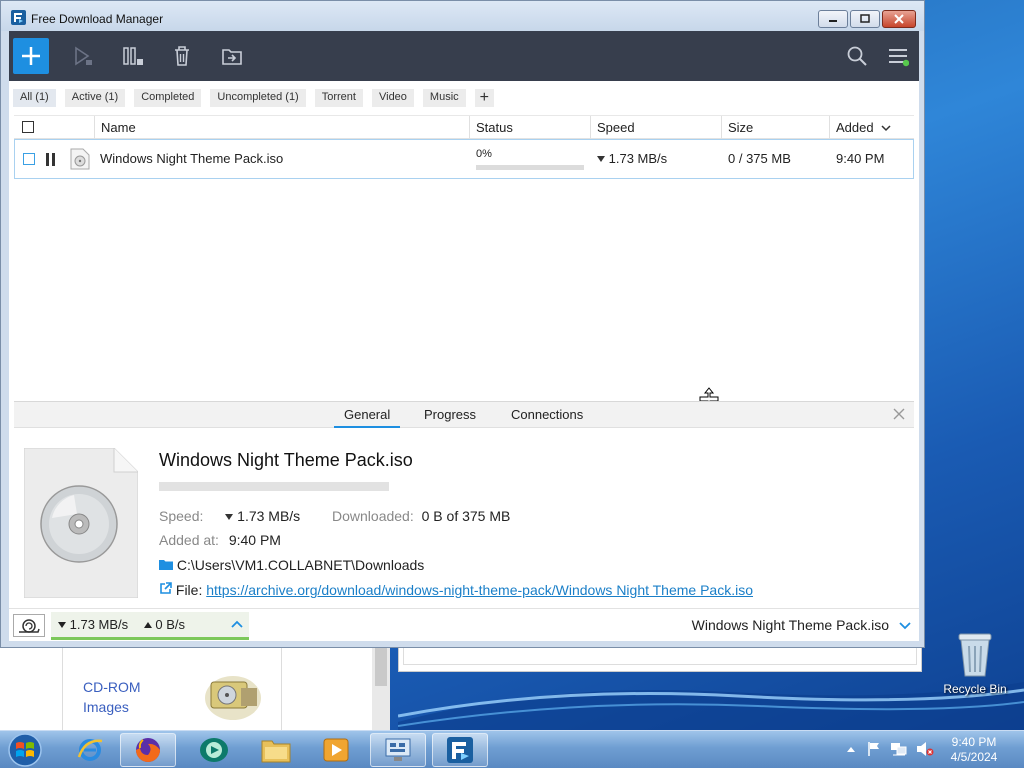  I want to click on cdrom-drive-image, so click(233, 698).